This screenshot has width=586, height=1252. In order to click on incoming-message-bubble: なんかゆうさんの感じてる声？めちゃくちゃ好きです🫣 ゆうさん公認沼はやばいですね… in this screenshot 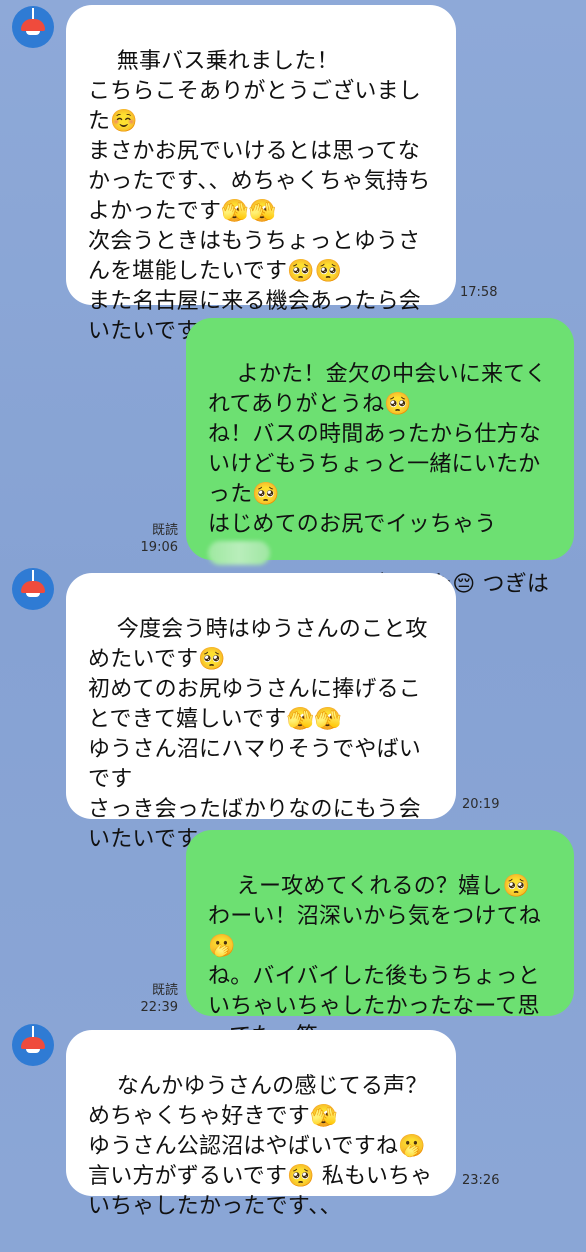, I will do `click(261, 1124)`.